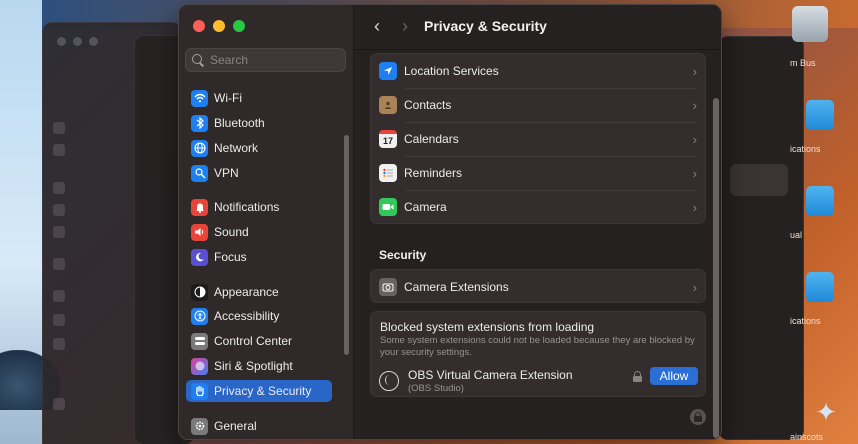 This screenshot has width=858, height=444. Describe the element at coordinates (199, 26) in the screenshot. I see `close-button` at that location.